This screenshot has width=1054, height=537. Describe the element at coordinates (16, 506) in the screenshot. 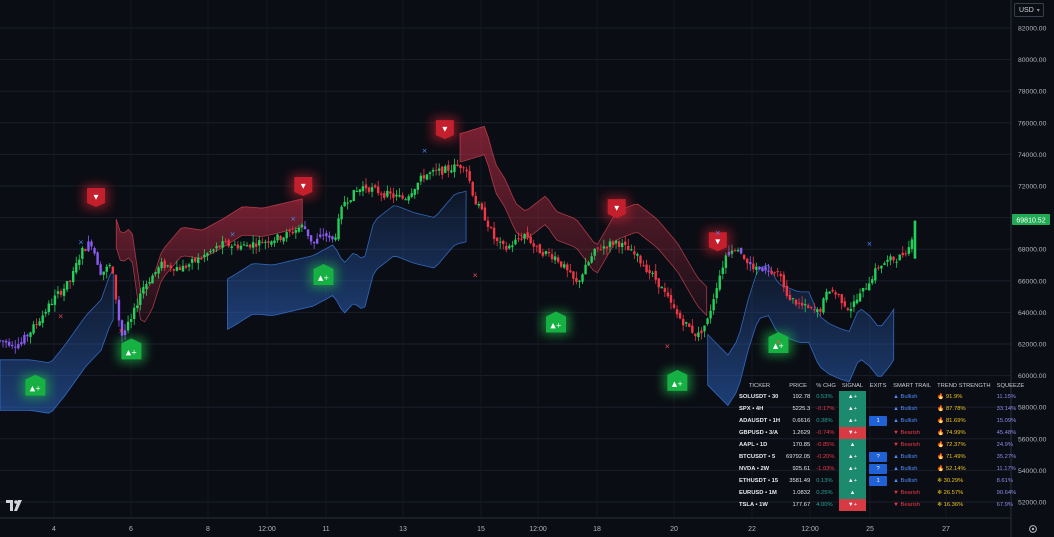

I see `tradingview-logo` at that location.